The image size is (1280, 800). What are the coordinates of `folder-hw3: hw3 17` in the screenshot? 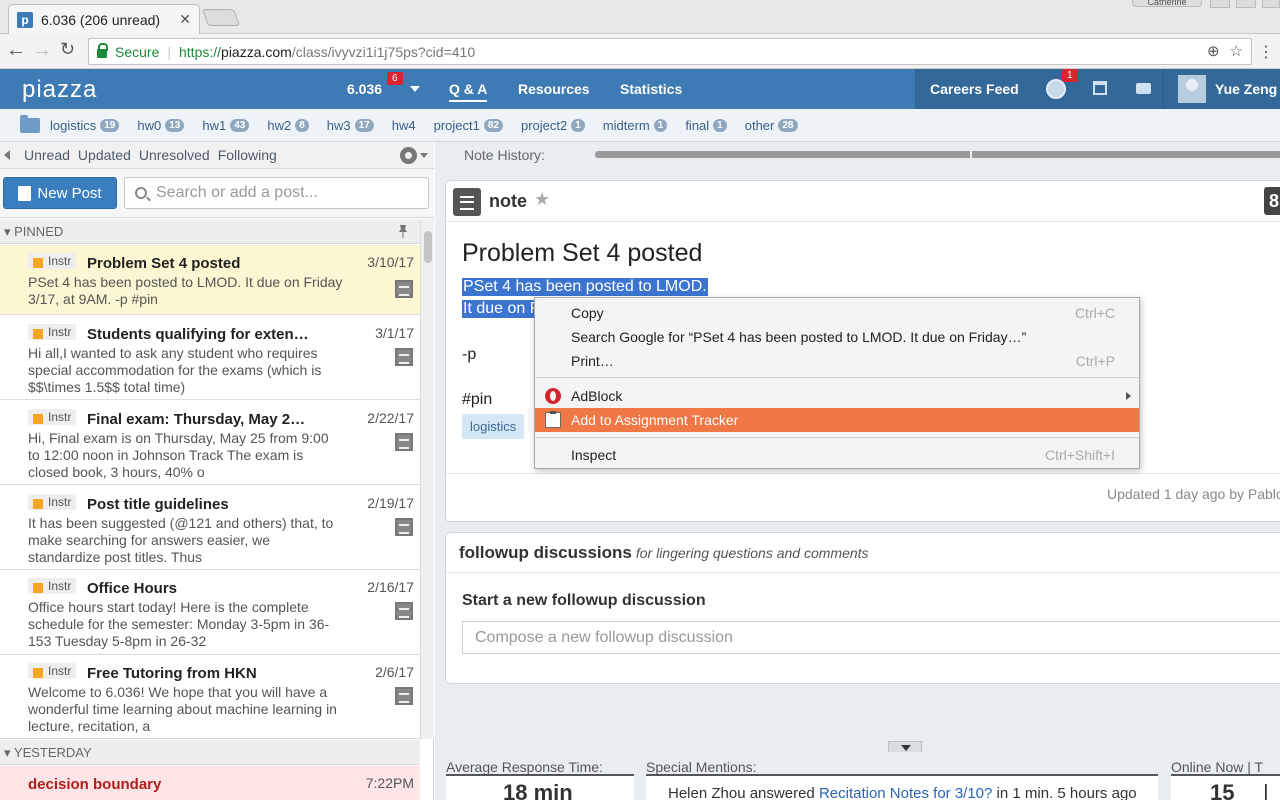 It's located at (350, 125).